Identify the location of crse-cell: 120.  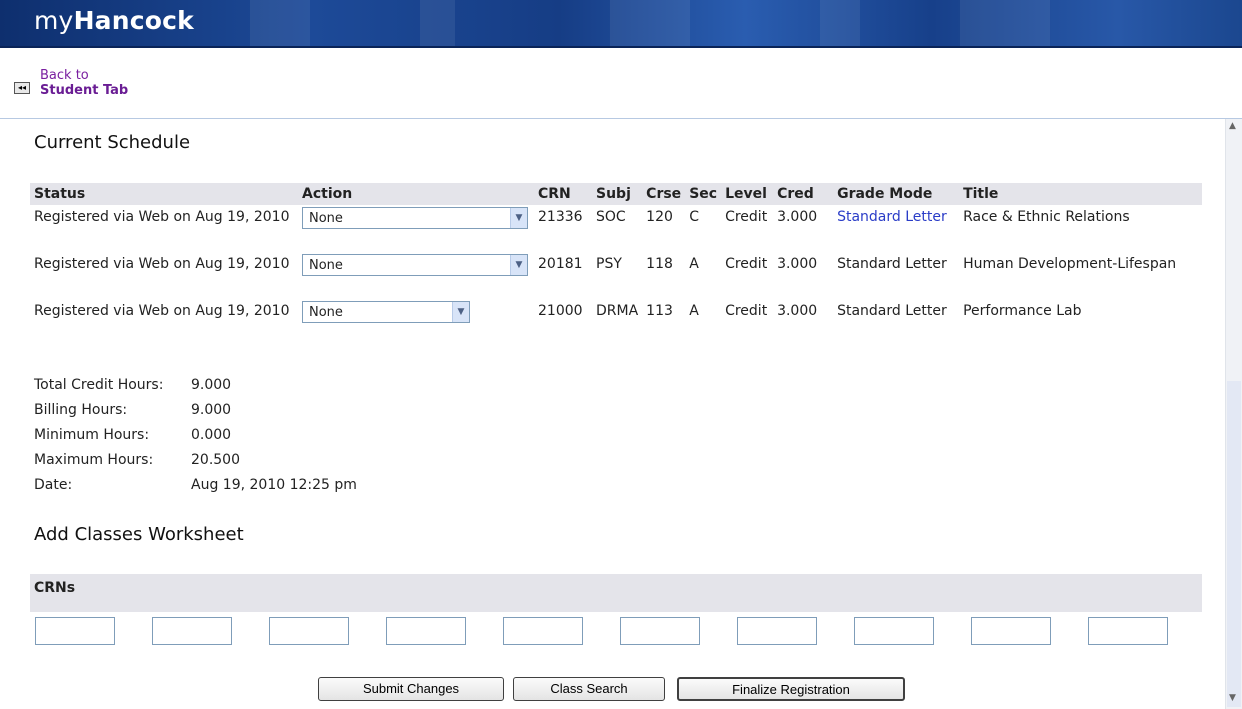
(659, 217).